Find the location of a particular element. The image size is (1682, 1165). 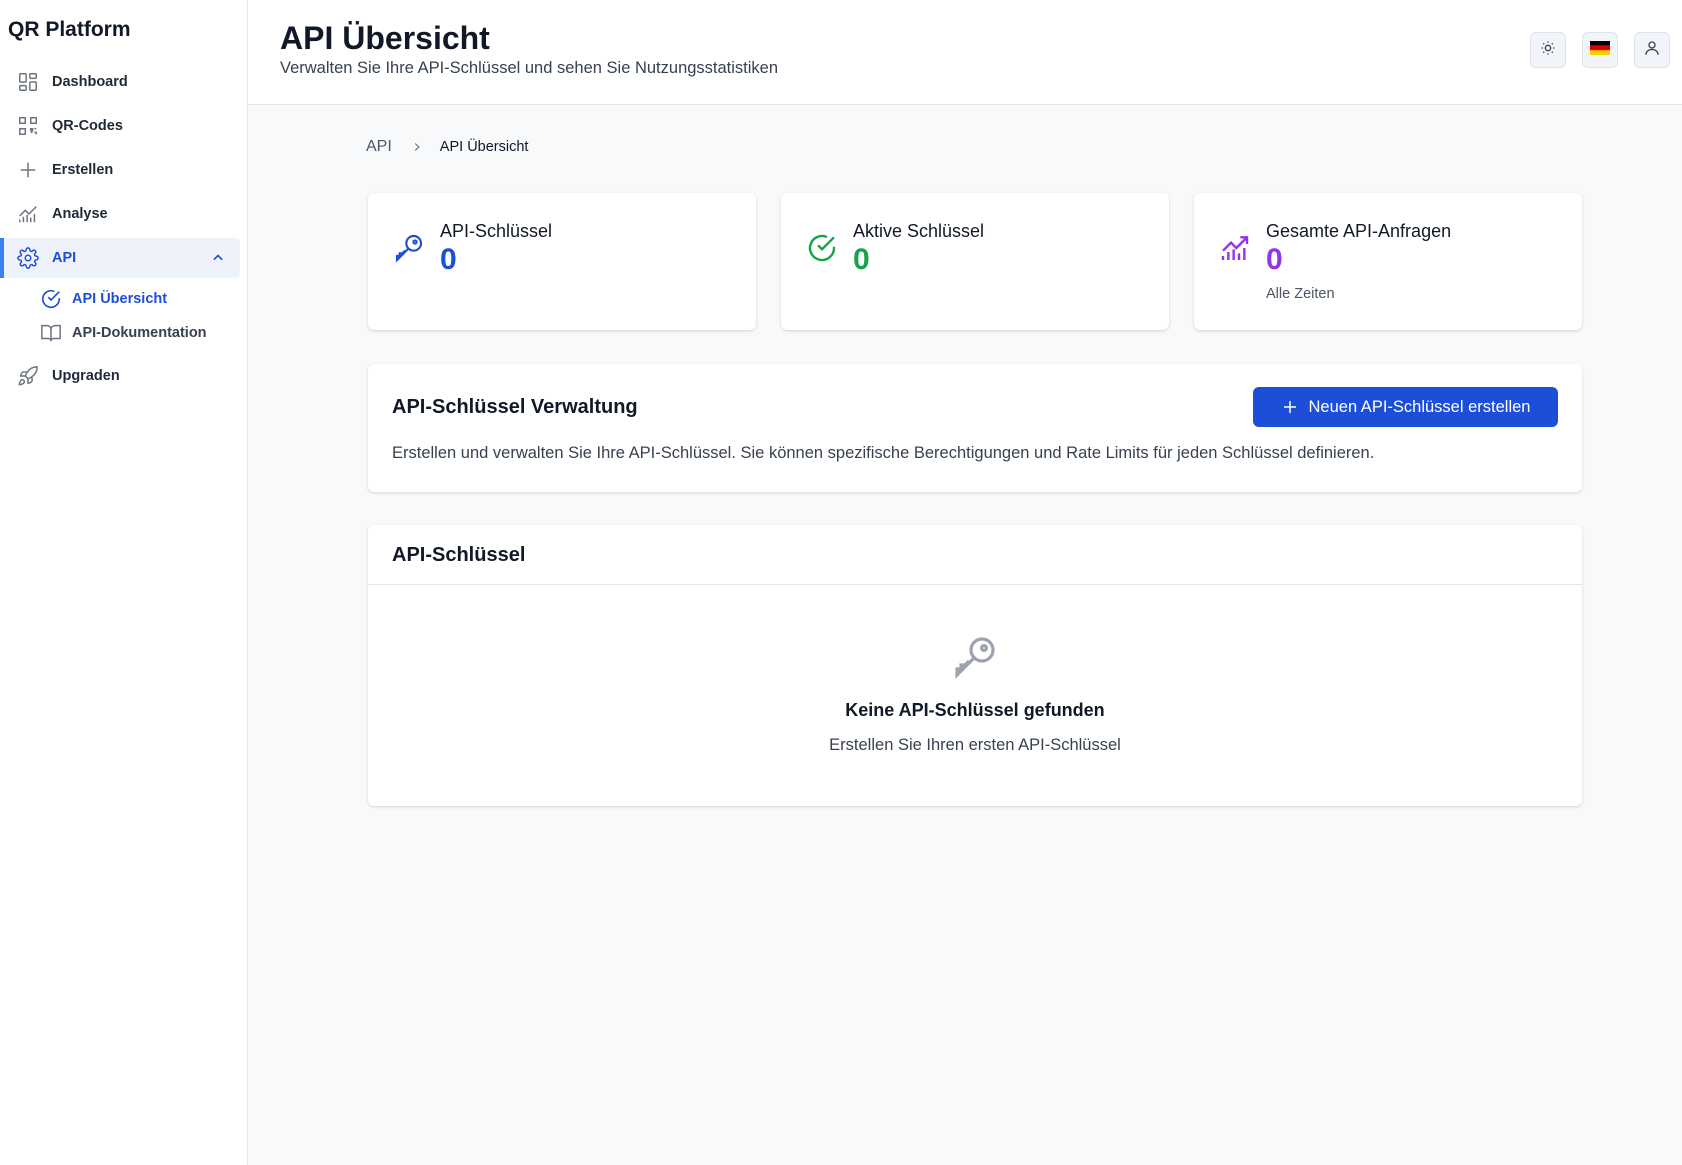

create-button-label: Neuen API-Schlüssel erstellen is located at coordinates (1419, 406).